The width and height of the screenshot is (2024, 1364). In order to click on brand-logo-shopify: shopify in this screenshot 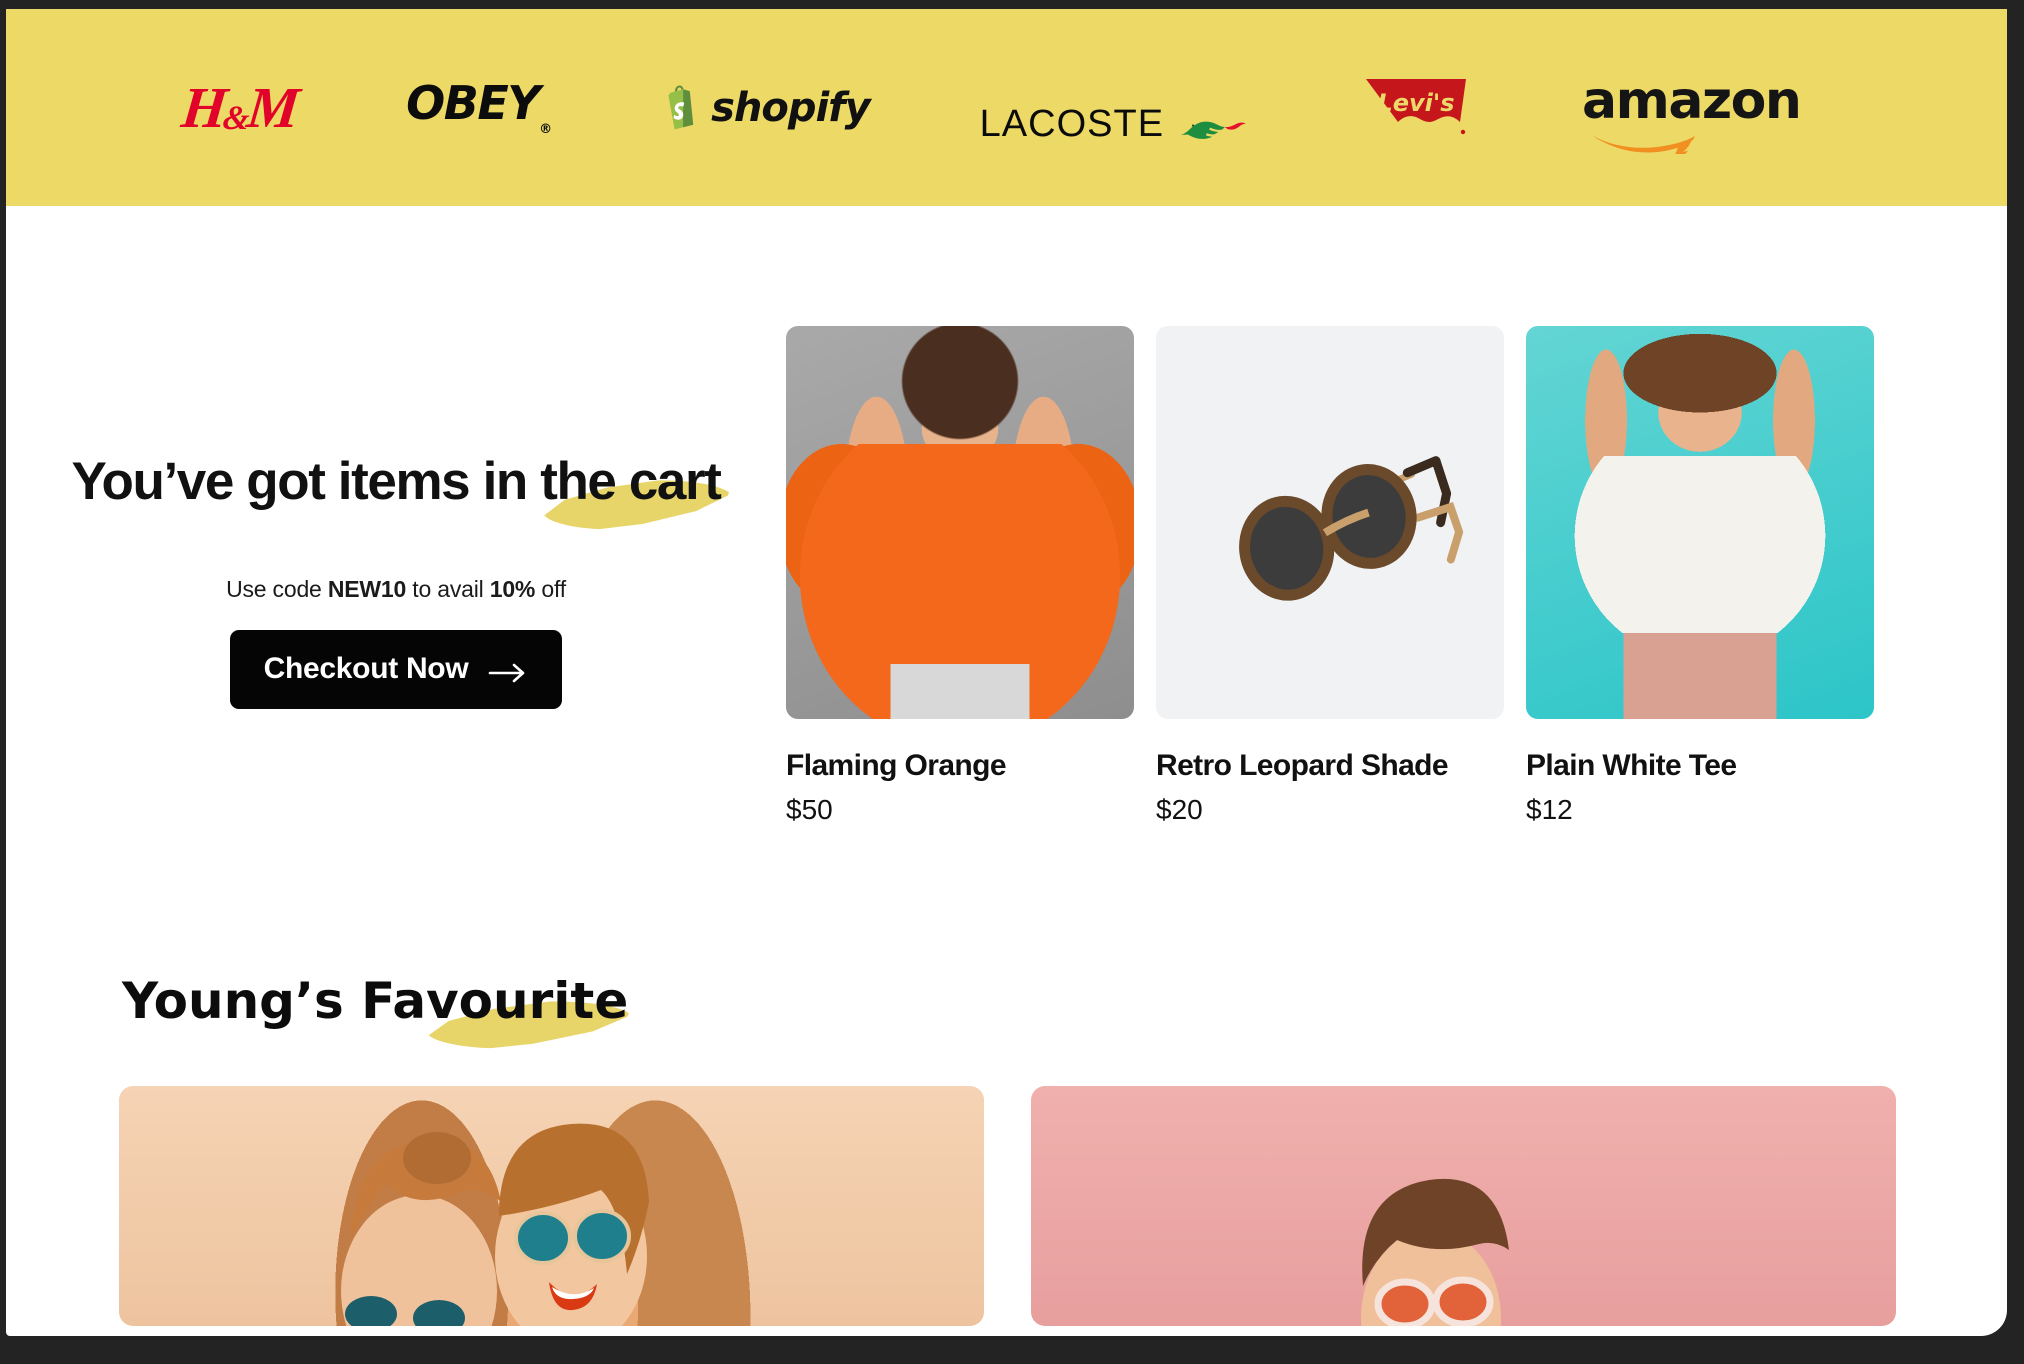, I will do `click(766, 108)`.